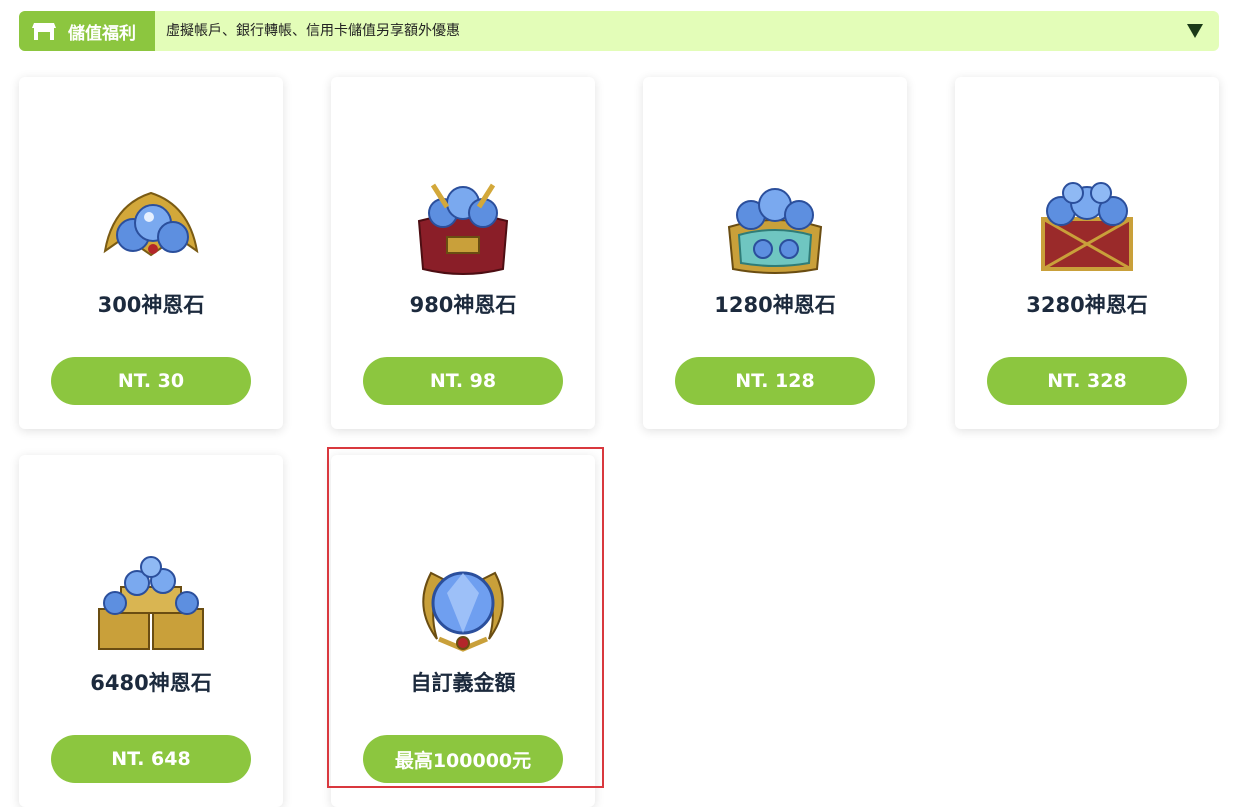  What do you see at coordinates (1195, 31) in the screenshot?
I see `triangle-down-icon` at bounding box center [1195, 31].